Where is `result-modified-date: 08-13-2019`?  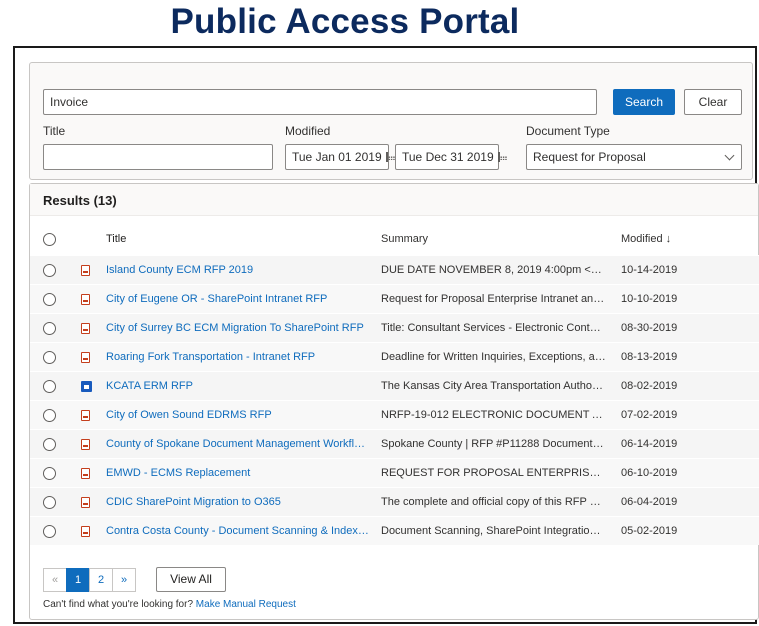 result-modified-date: 08-13-2019 is located at coordinates (649, 357).